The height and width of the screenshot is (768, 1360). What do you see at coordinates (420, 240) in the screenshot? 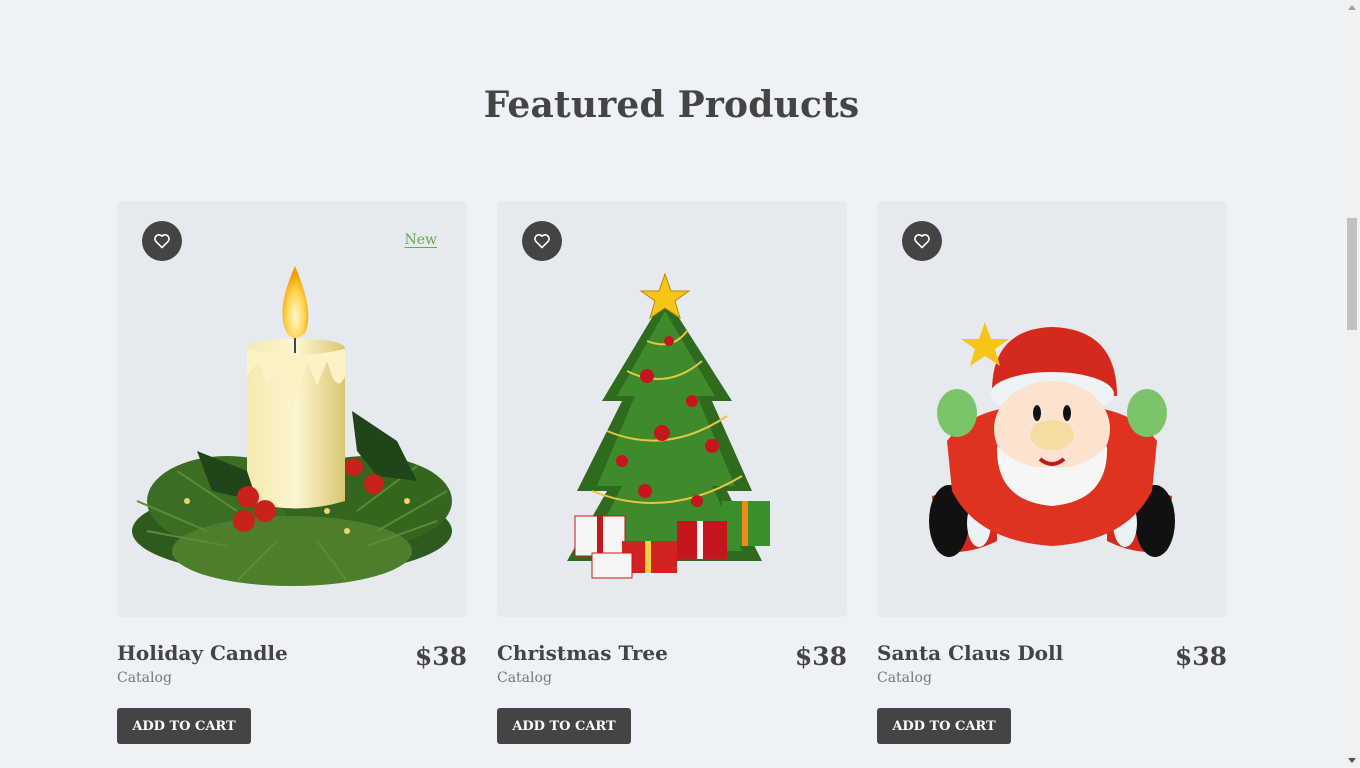
I see `new-badge: New` at bounding box center [420, 240].